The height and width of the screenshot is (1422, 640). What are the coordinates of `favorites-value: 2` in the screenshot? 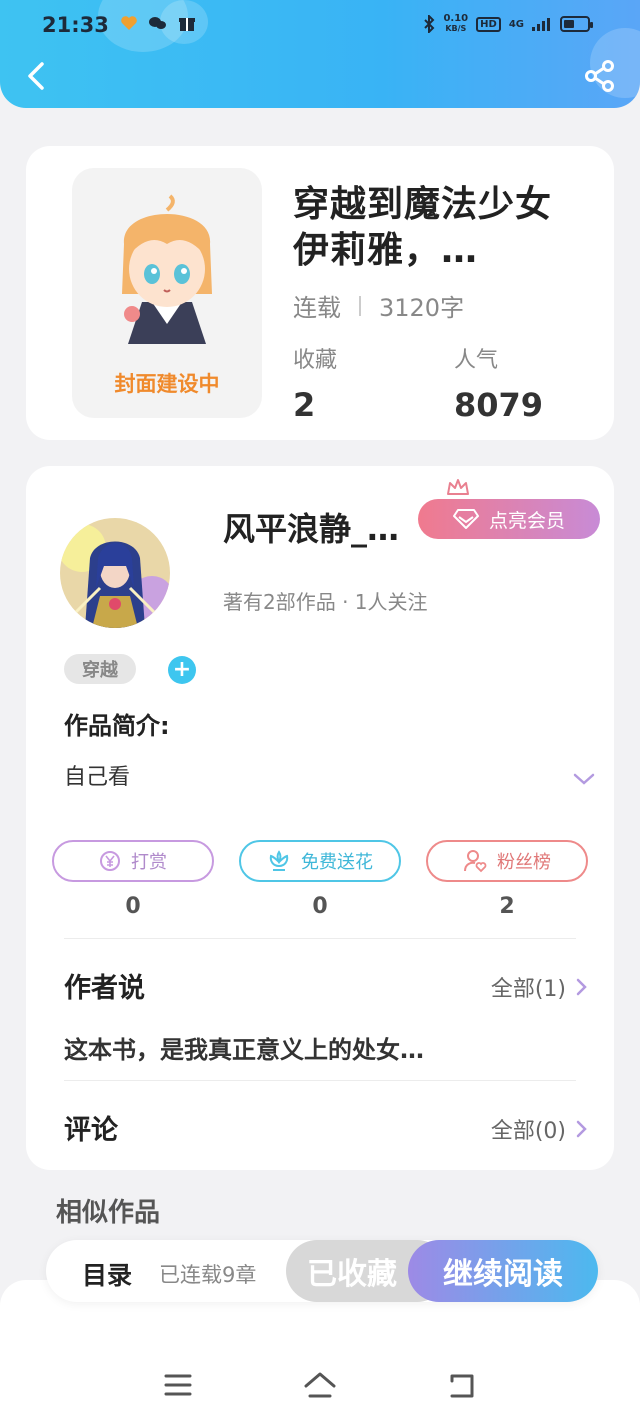 It's located at (304, 405).